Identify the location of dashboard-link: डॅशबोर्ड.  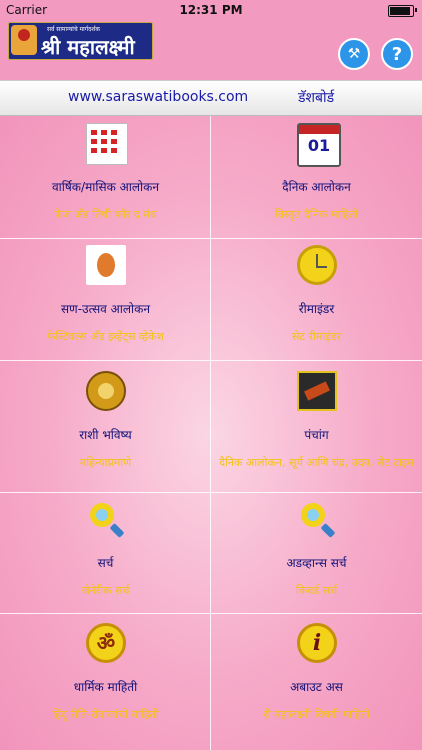
(316, 97).